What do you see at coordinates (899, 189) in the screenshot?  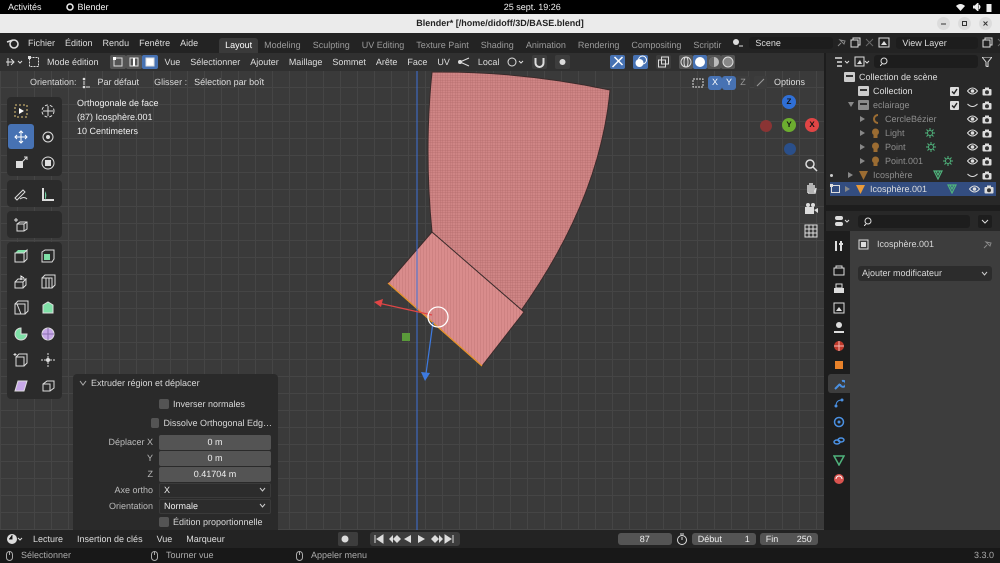 I see `tree-item-label: Icosphère.001` at bounding box center [899, 189].